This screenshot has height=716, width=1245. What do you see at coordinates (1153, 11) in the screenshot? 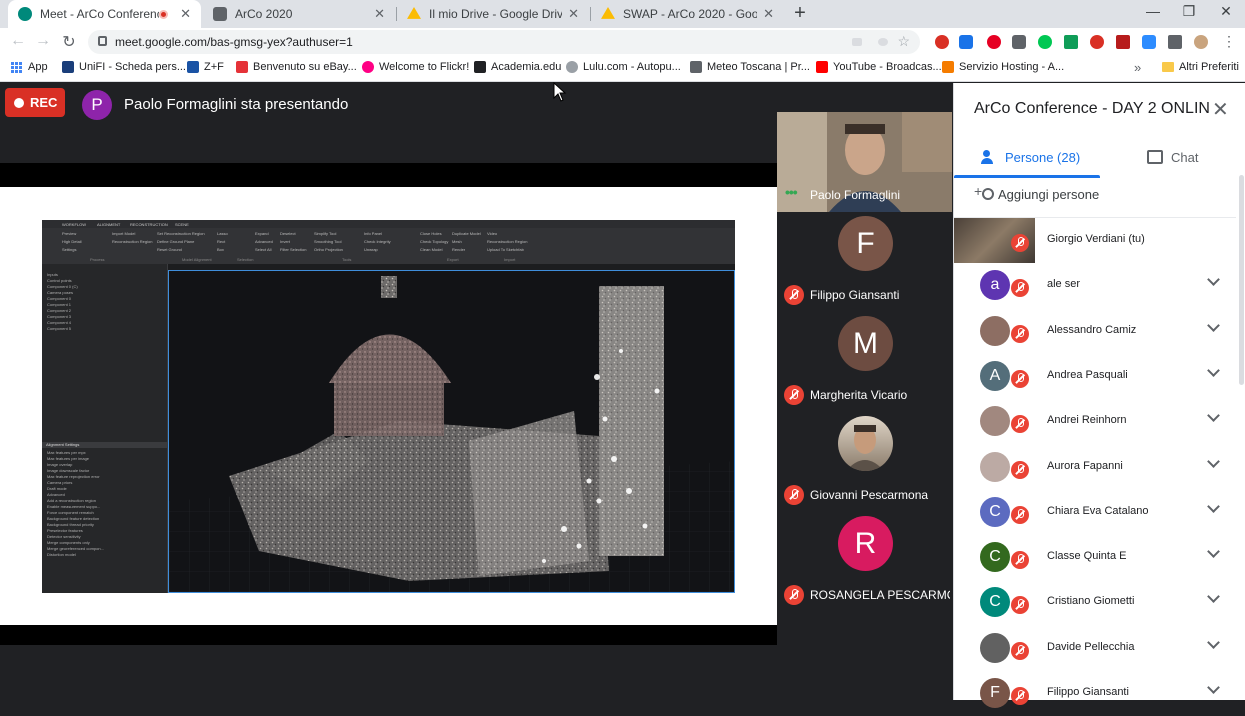
I see `minimize-button: —` at bounding box center [1153, 11].